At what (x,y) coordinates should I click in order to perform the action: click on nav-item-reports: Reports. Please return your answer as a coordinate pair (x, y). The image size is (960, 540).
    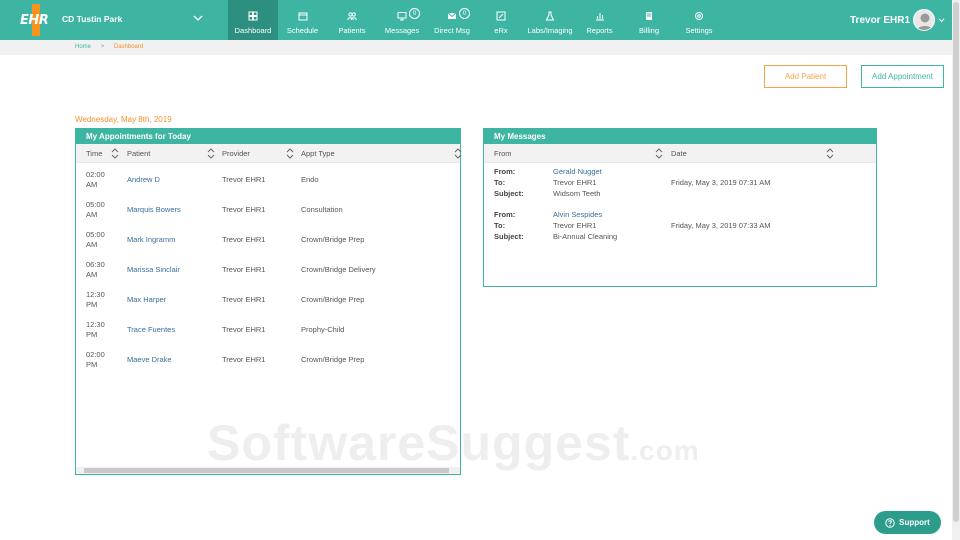
    Looking at the image, I should click on (599, 20).